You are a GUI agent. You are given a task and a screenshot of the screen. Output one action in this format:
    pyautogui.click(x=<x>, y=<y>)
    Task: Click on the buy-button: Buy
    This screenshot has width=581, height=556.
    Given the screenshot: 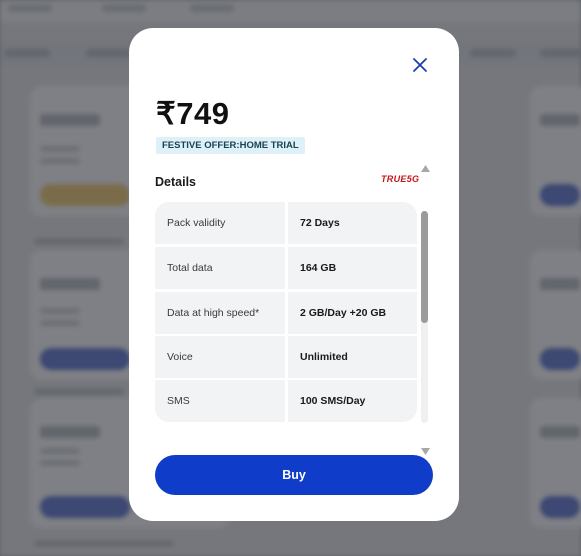 What is the action you would take?
    pyautogui.click(x=294, y=475)
    